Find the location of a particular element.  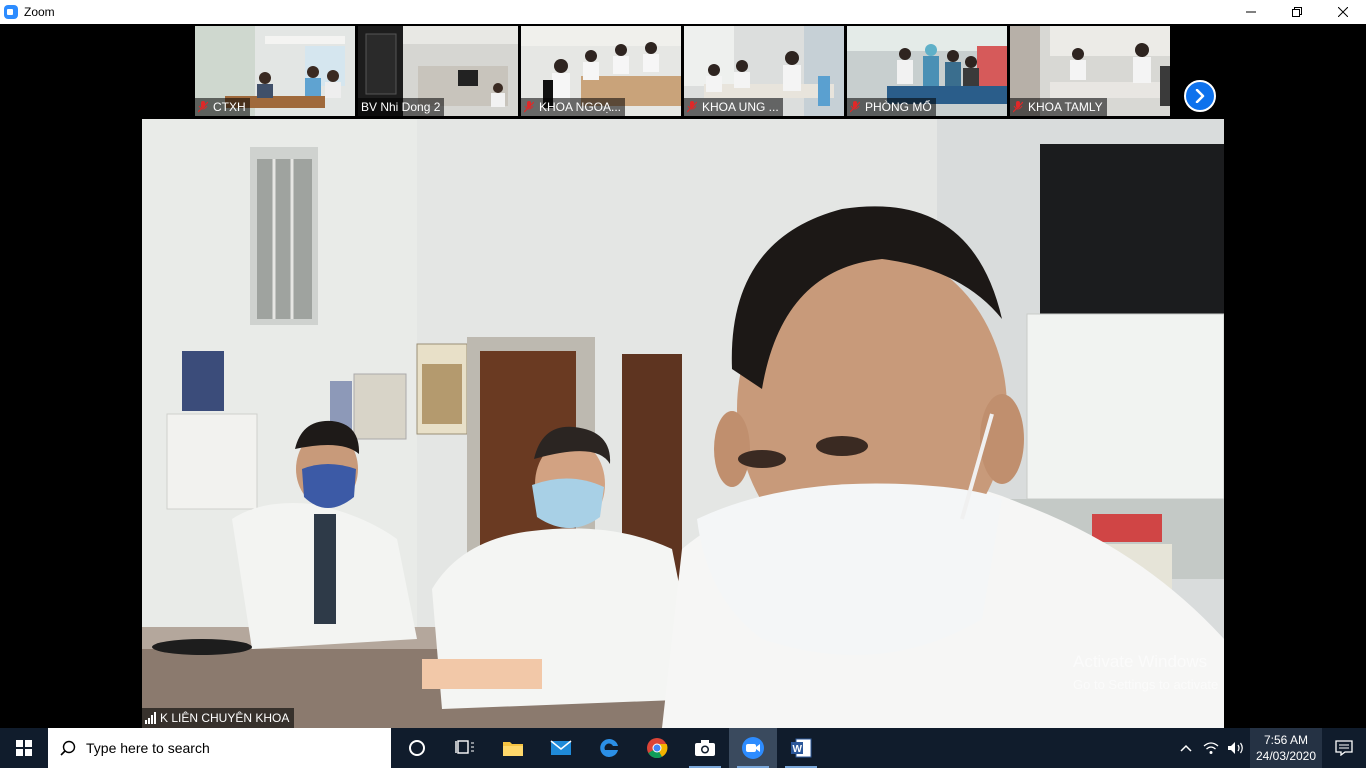

participant-name: PHÒNG MỔ is located at coordinates (898, 107).